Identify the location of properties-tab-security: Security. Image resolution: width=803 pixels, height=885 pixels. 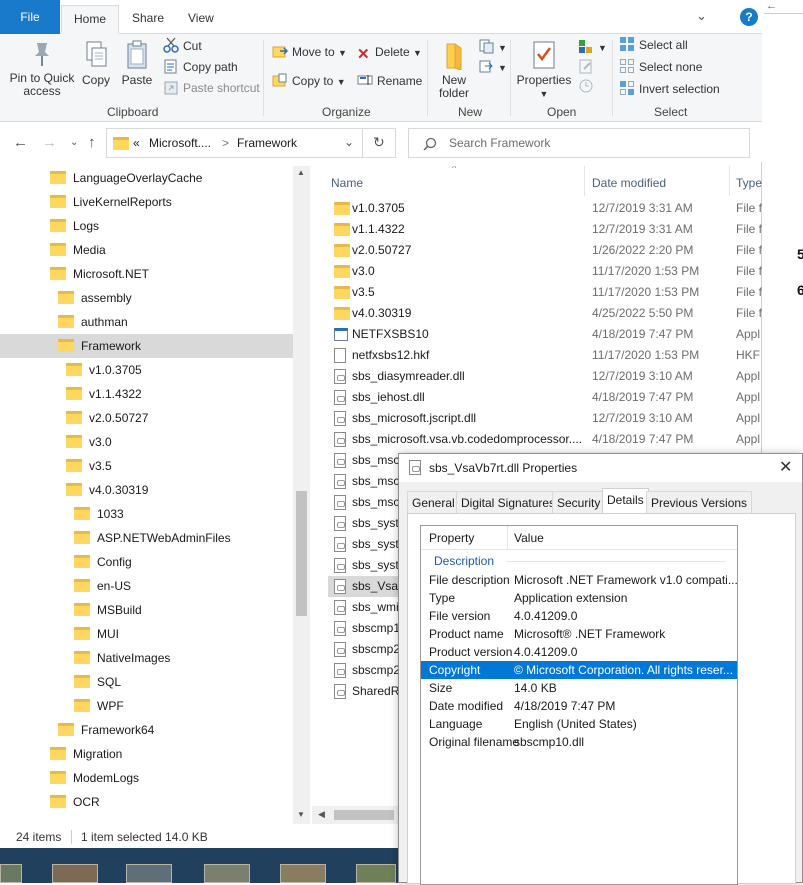
(579, 502).